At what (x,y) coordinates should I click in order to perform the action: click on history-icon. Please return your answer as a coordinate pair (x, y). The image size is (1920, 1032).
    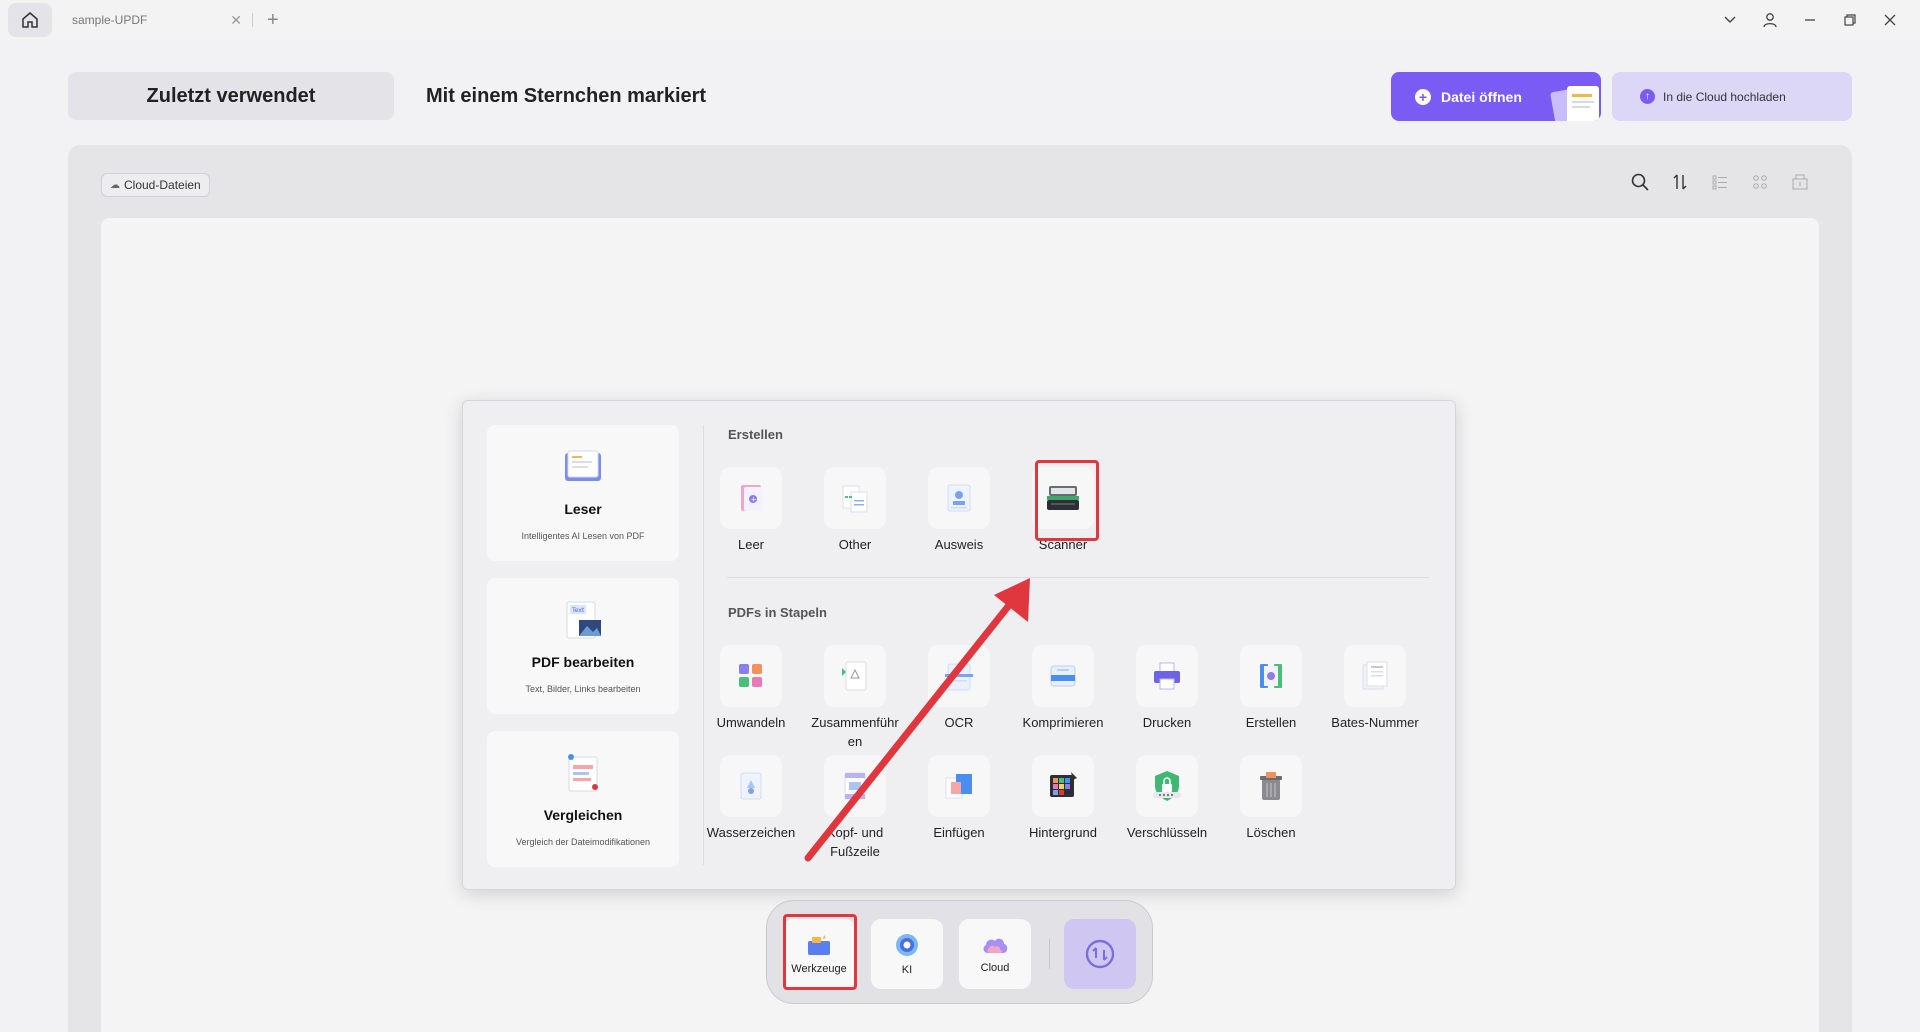
    Looking at the image, I should click on (1100, 954).